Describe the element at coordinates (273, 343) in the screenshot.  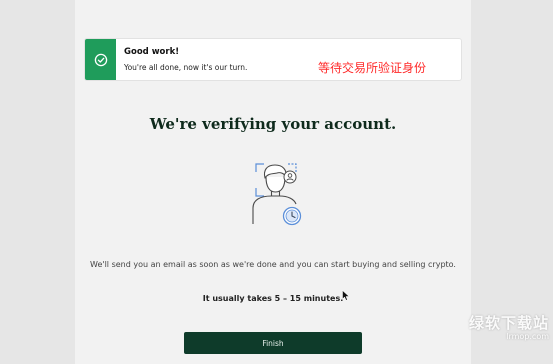
I see `finish-button: Finish` at that location.